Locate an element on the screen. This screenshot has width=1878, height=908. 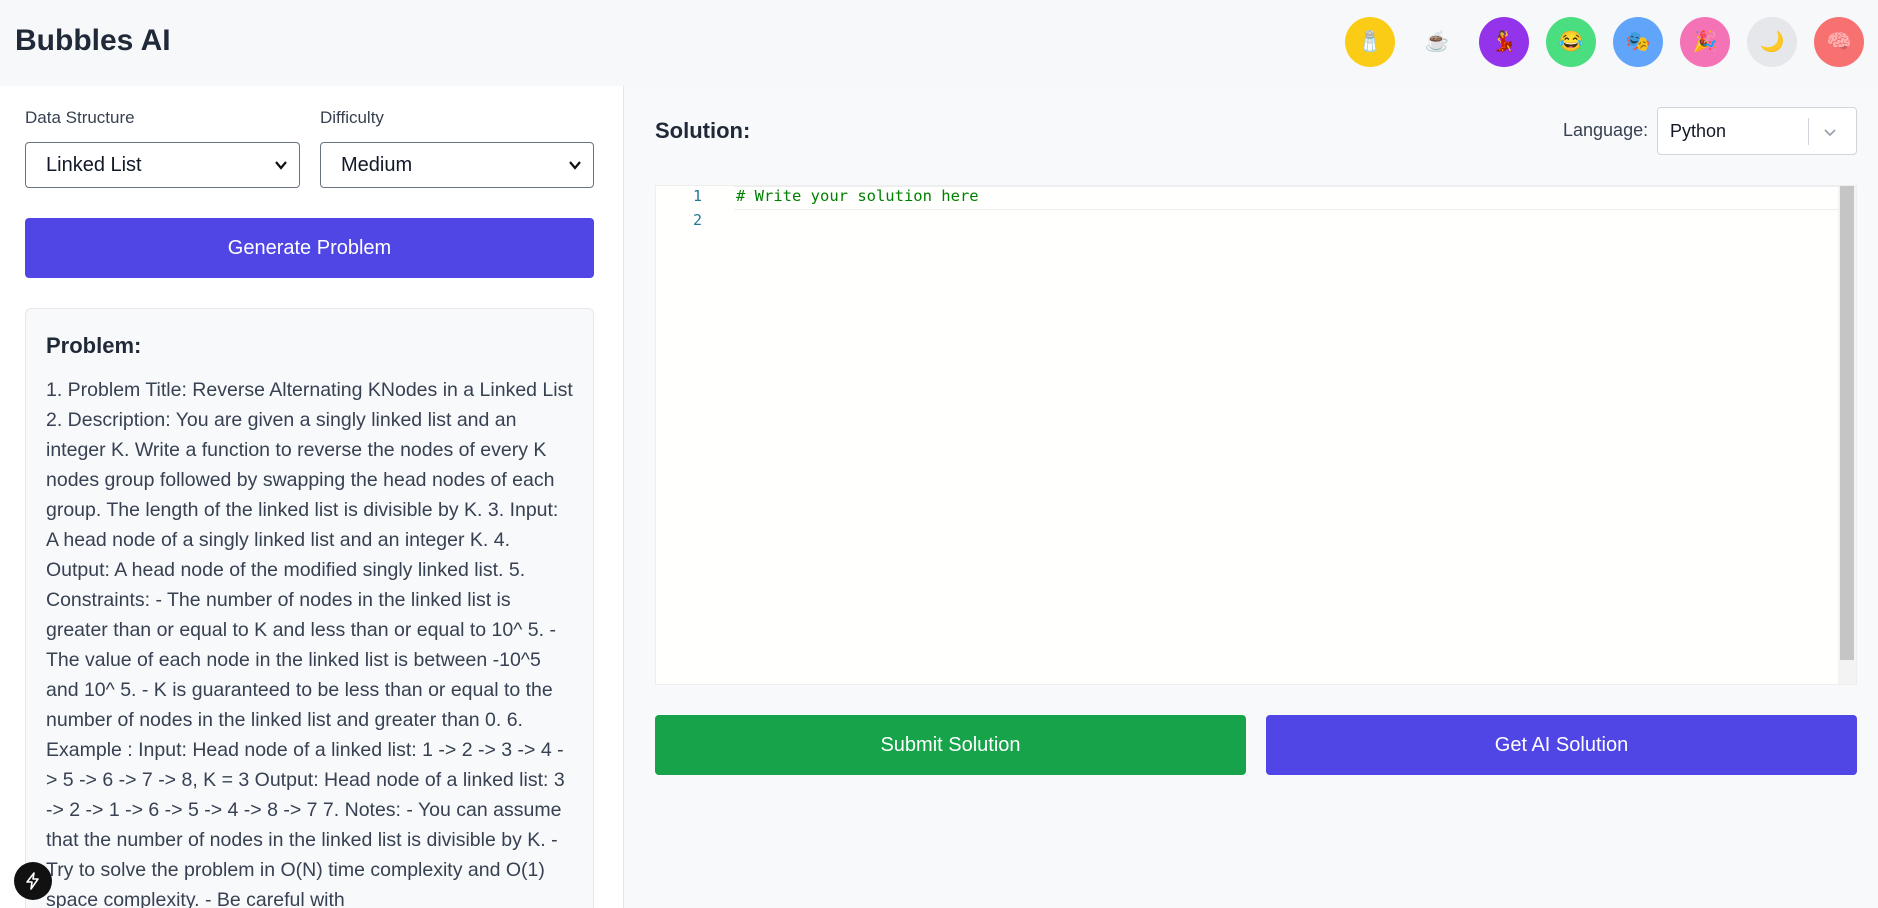
bolt-fab-button is located at coordinates (33, 881).